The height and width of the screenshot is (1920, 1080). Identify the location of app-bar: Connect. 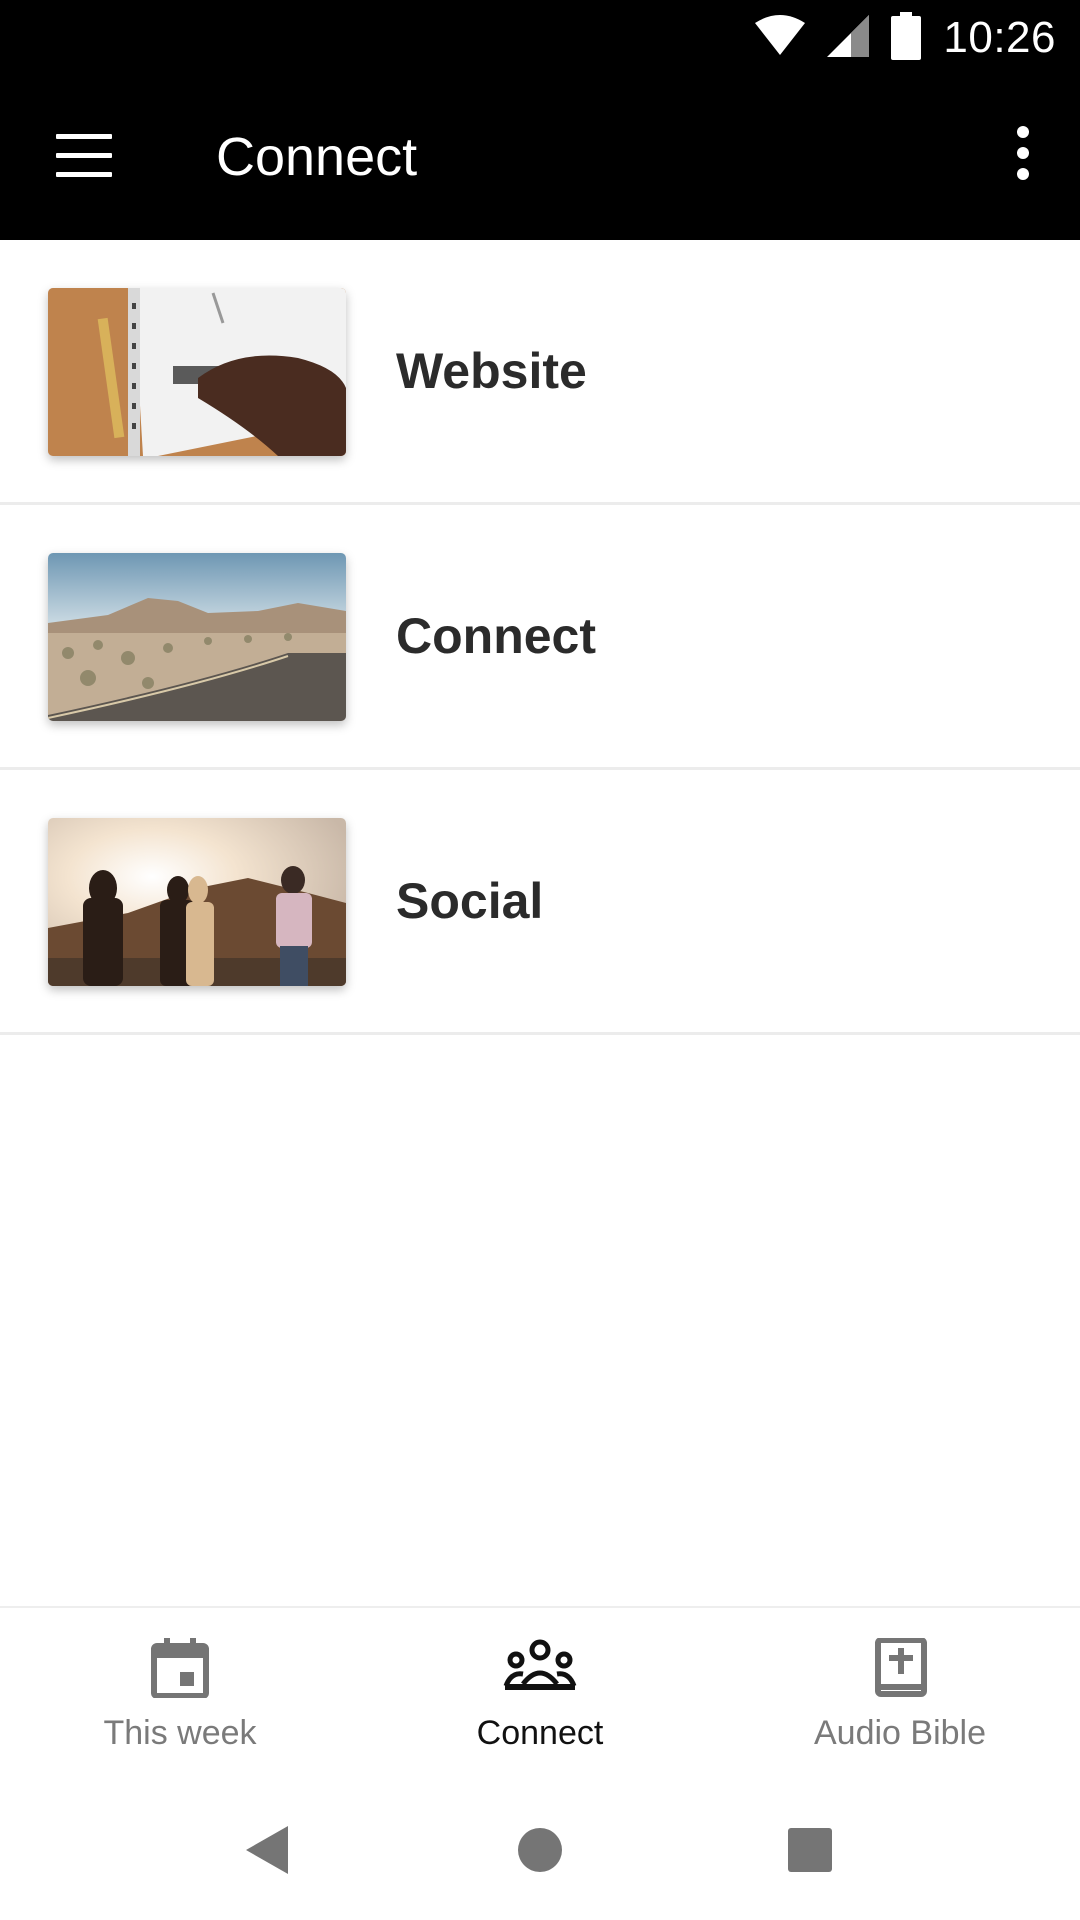
(540, 158).